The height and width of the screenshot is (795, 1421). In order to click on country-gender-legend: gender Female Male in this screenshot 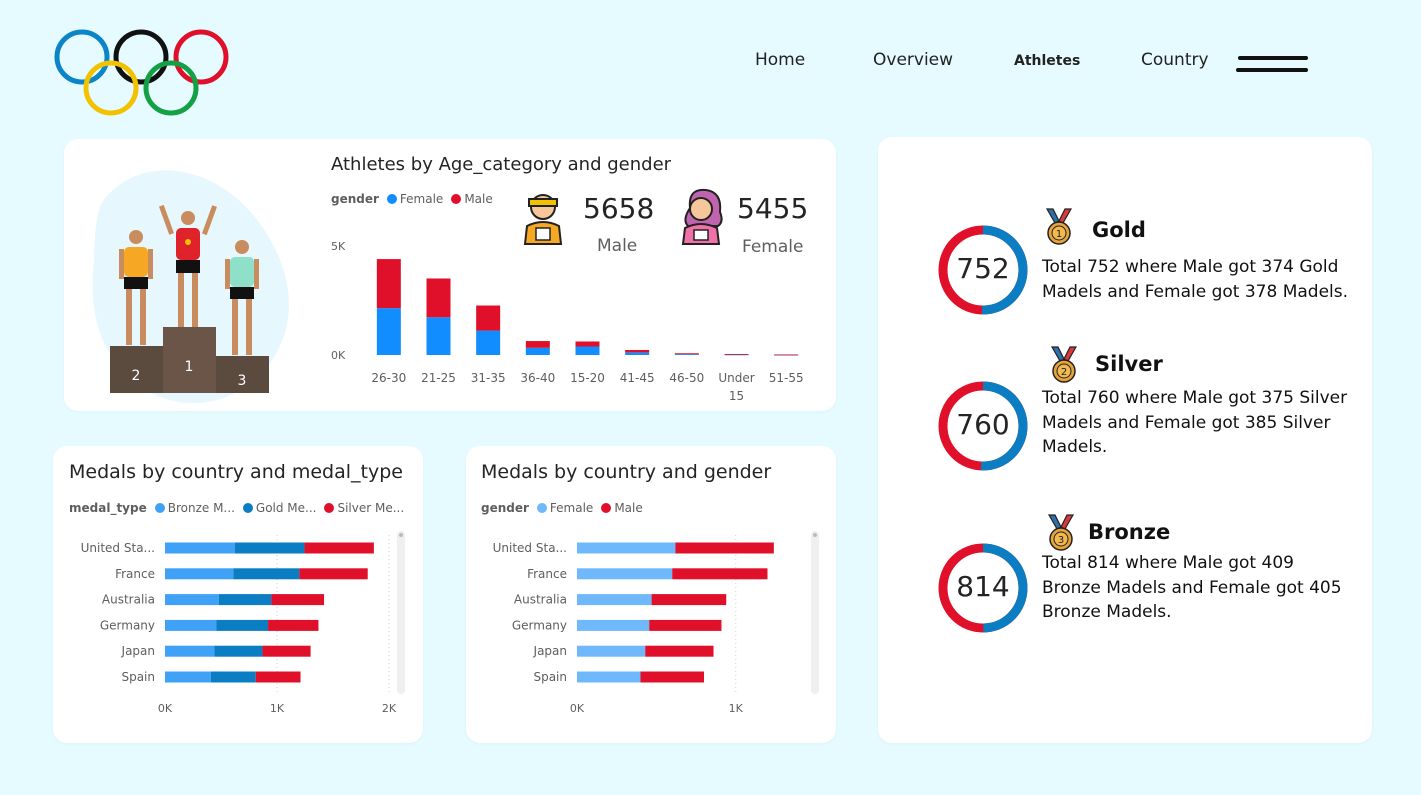, I will do `click(566, 508)`.